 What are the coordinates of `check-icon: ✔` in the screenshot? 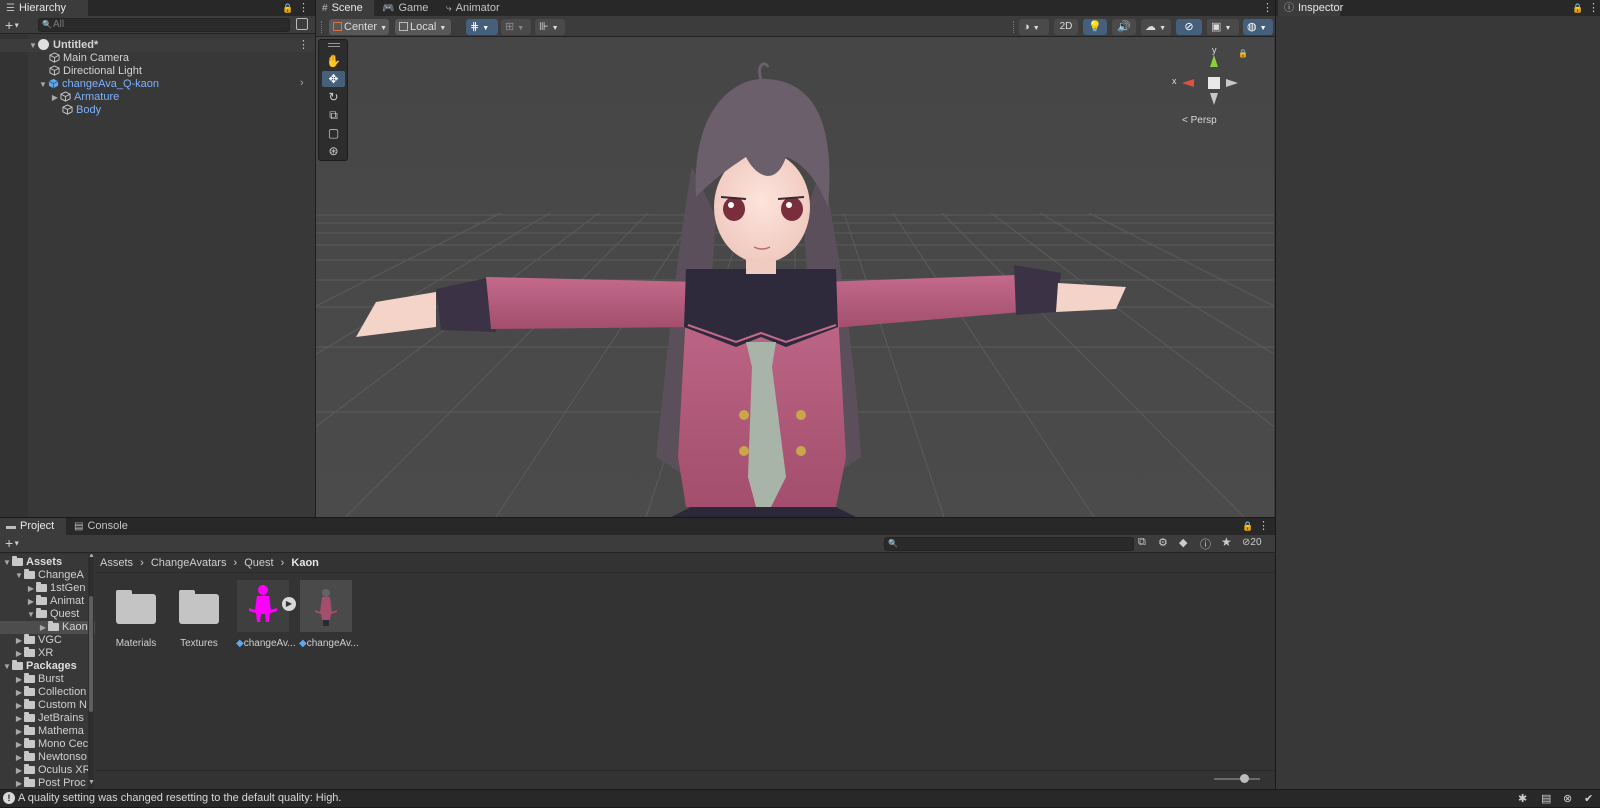 It's located at (1588, 799).